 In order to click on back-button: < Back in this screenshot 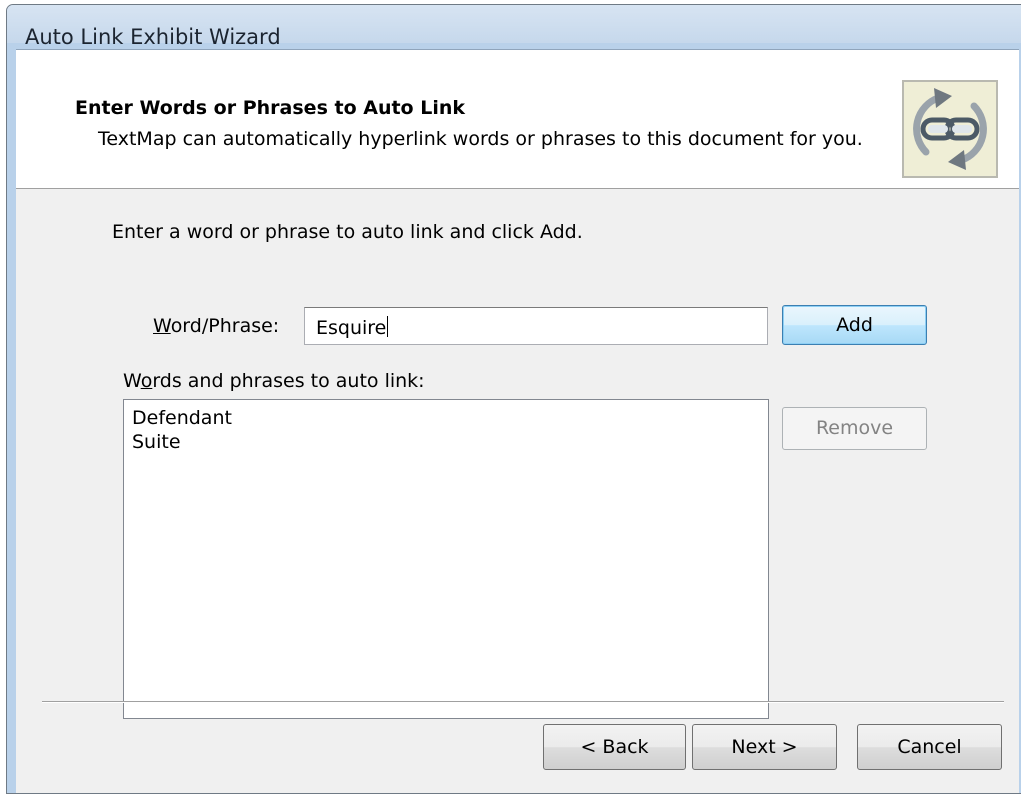, I will do `click(614, 747)`.